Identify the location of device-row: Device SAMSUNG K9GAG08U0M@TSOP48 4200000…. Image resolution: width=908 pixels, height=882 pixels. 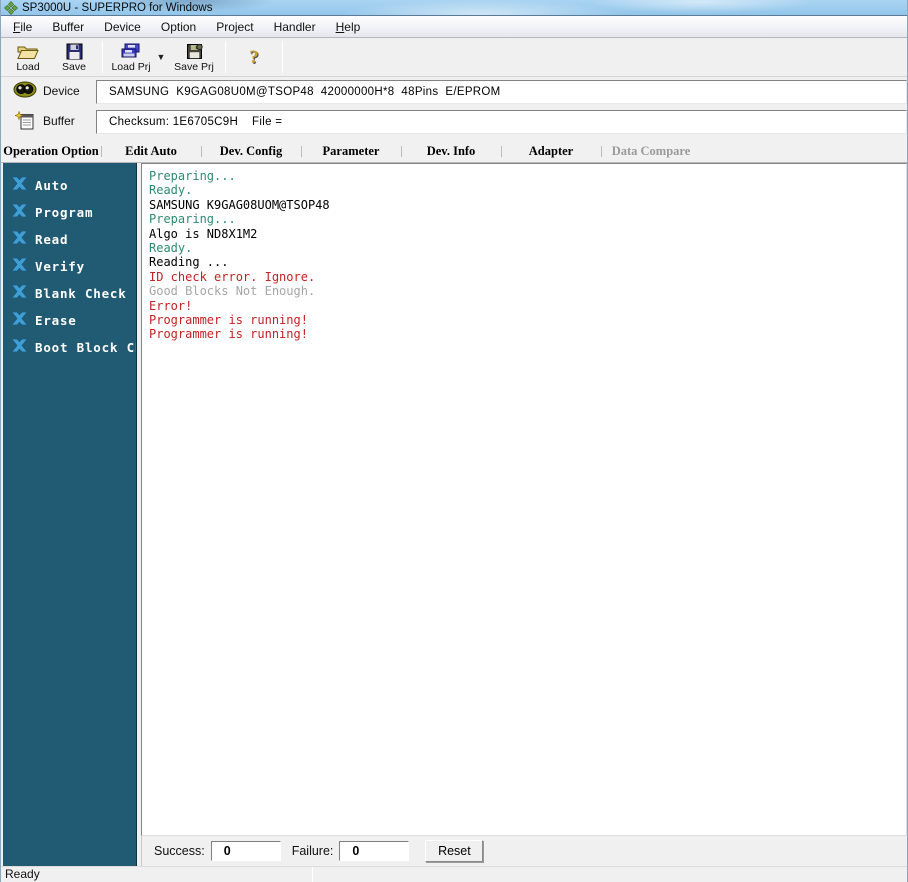
(454, 91).